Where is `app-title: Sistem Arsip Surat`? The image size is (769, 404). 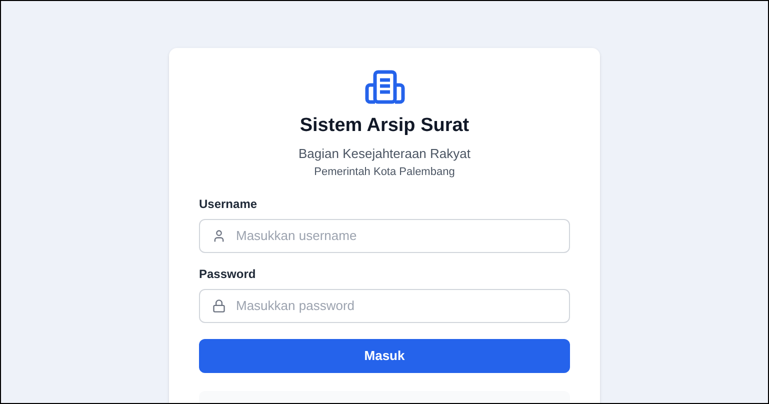
app-title: Sistem Arsip Surat is located at coordinates (384, 126).